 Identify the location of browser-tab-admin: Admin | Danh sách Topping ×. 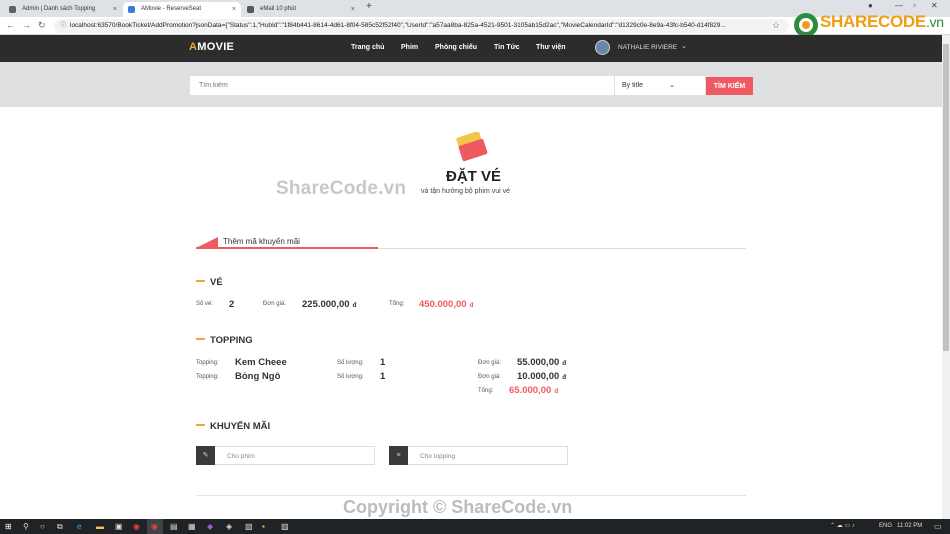
(63, 9).